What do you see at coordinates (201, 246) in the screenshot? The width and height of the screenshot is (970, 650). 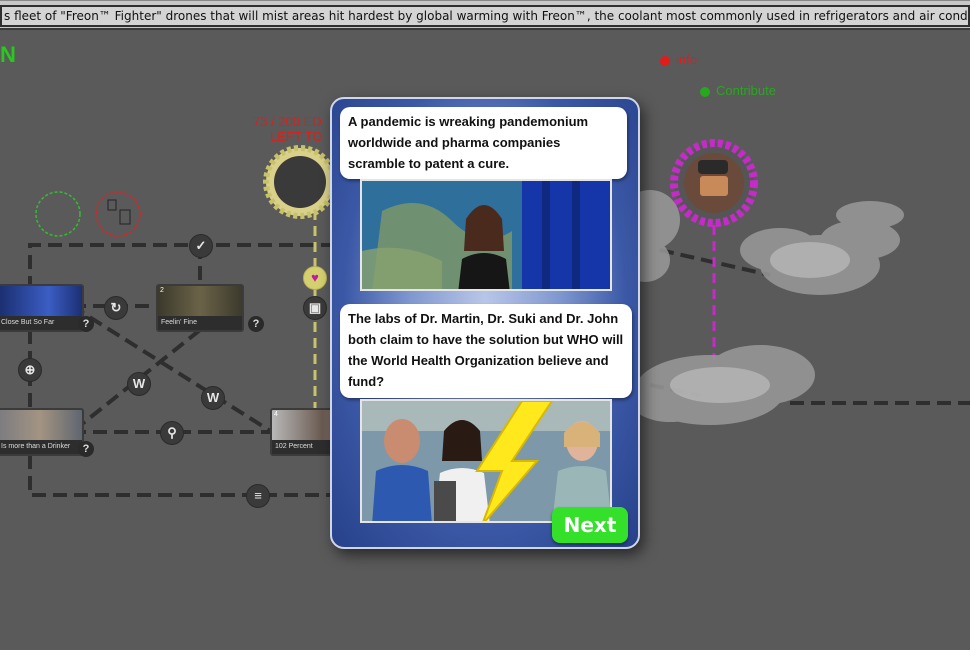 I see `checklist-icon: ✓` at bounding box center [201, 246].